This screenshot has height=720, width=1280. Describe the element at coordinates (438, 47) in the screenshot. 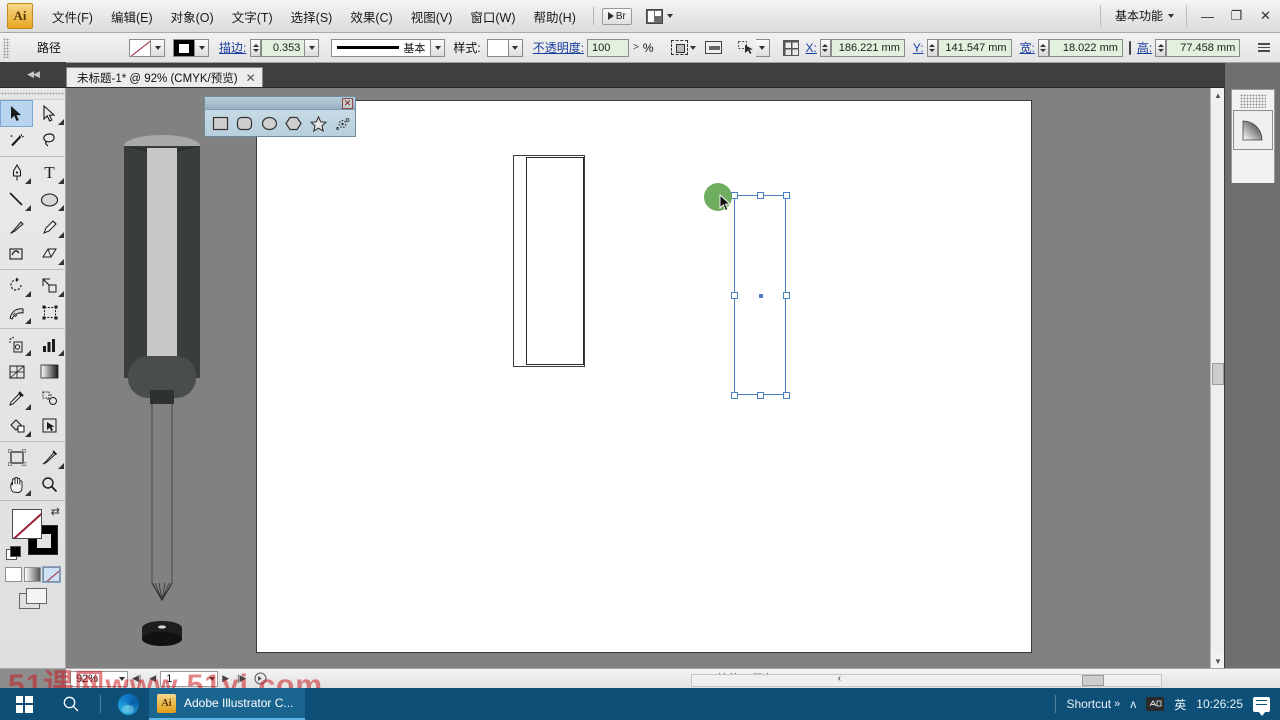

I see `stroke-profile-dropdown` at that location.